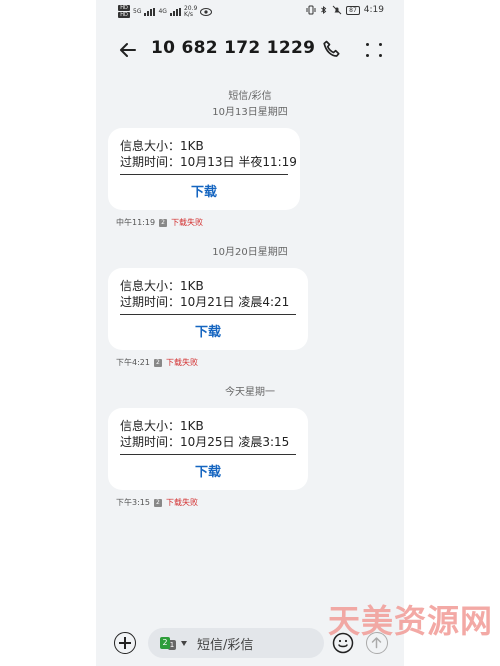 The image size is (500, 666). I want to click on message-input: 2 1 短信/彩信, so click(236, 643).